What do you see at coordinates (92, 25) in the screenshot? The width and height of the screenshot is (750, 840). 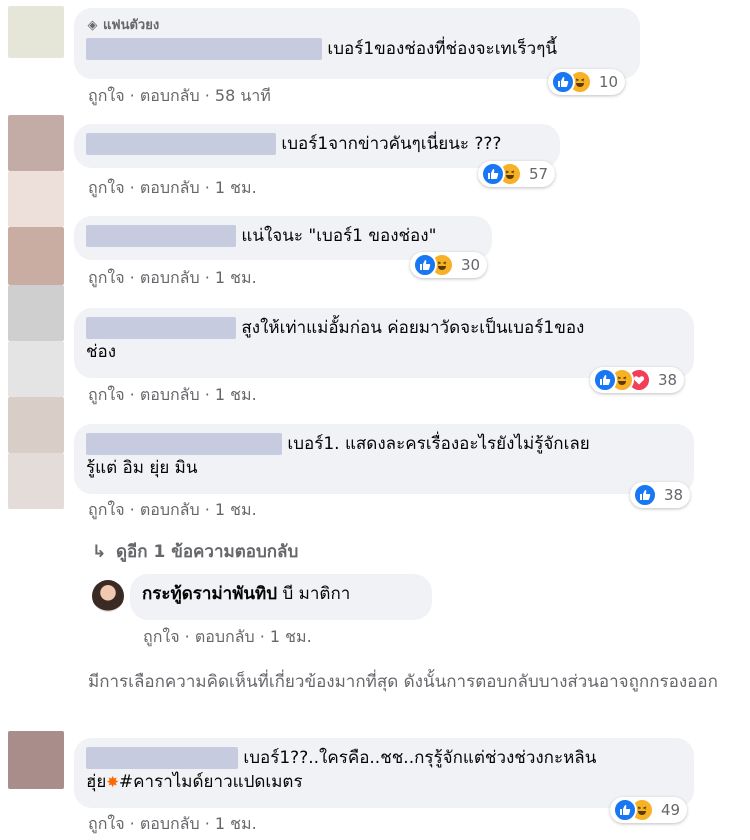 I see `diamond-icon: ◈` at bounding box center [92, 25].